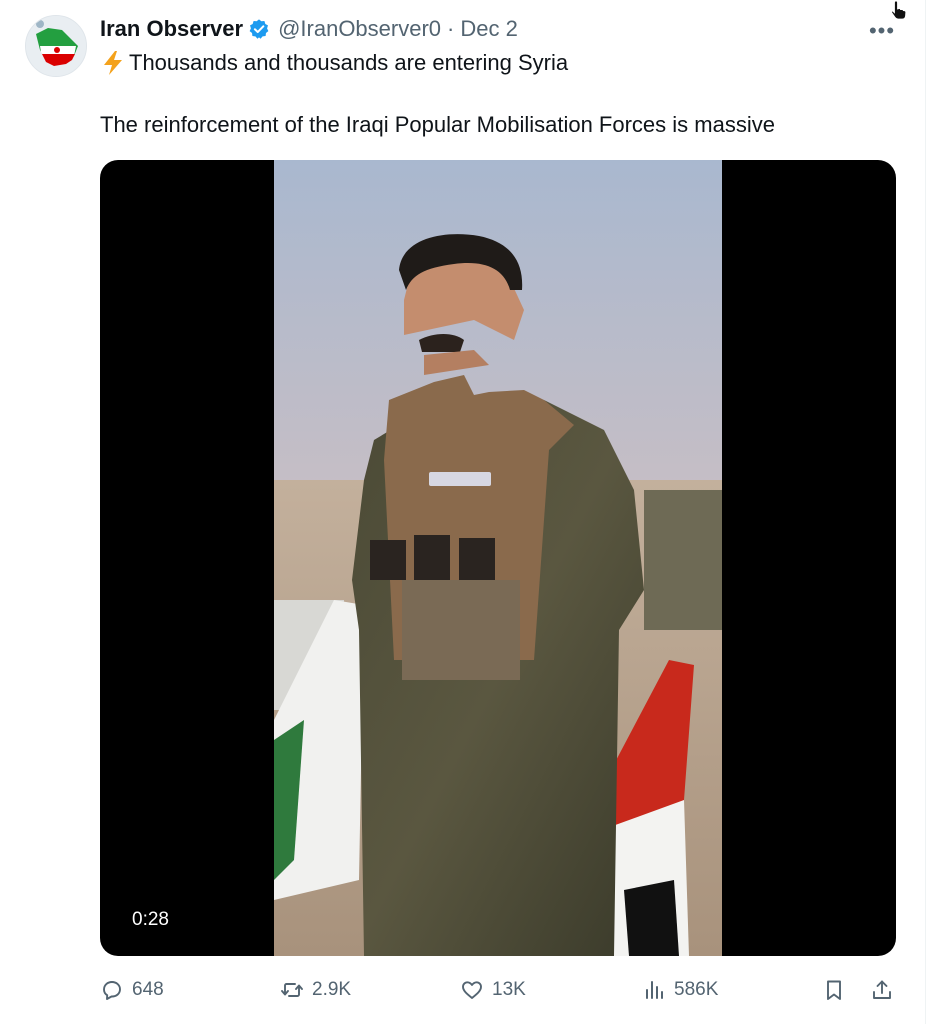 This screenshot has width=926, height=1024. I want to click on repost-button: 2.9K, so click(315, 990).